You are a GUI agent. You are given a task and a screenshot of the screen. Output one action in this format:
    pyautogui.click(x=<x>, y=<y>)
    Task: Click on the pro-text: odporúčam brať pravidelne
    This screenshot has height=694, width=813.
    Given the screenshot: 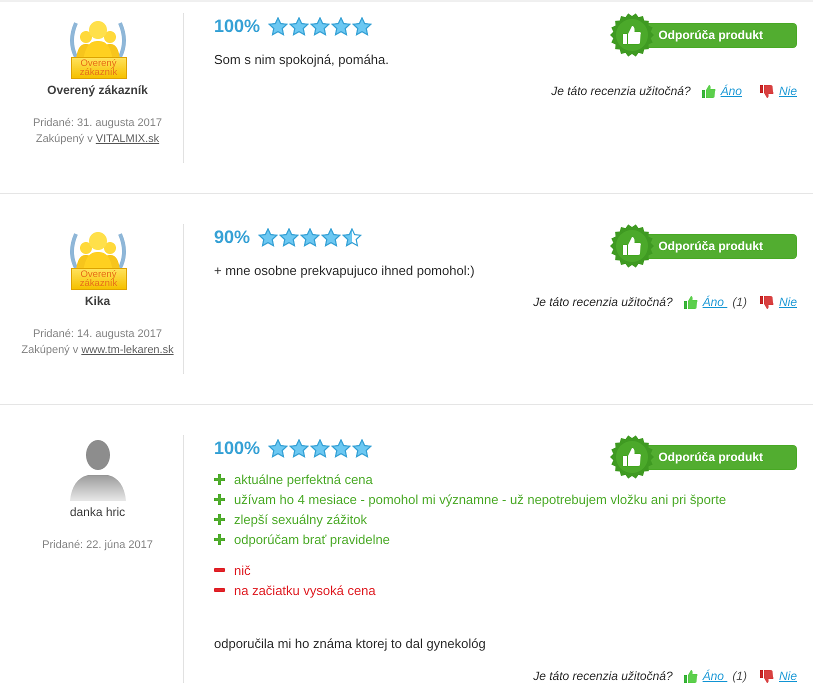 What is the action you would take?
    pyautogui.click(x=312, y=539)
    